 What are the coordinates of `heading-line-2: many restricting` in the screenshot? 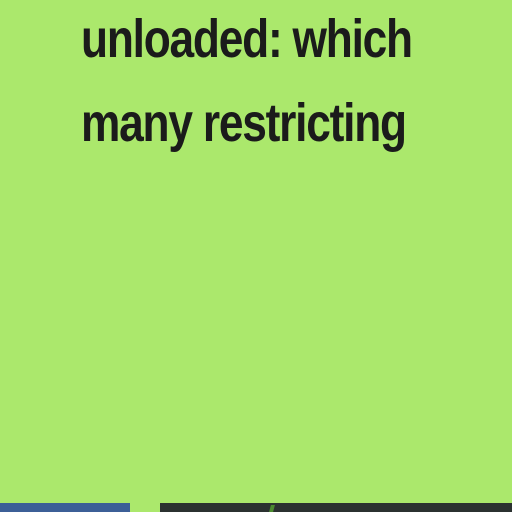 It's located at (244, 123).